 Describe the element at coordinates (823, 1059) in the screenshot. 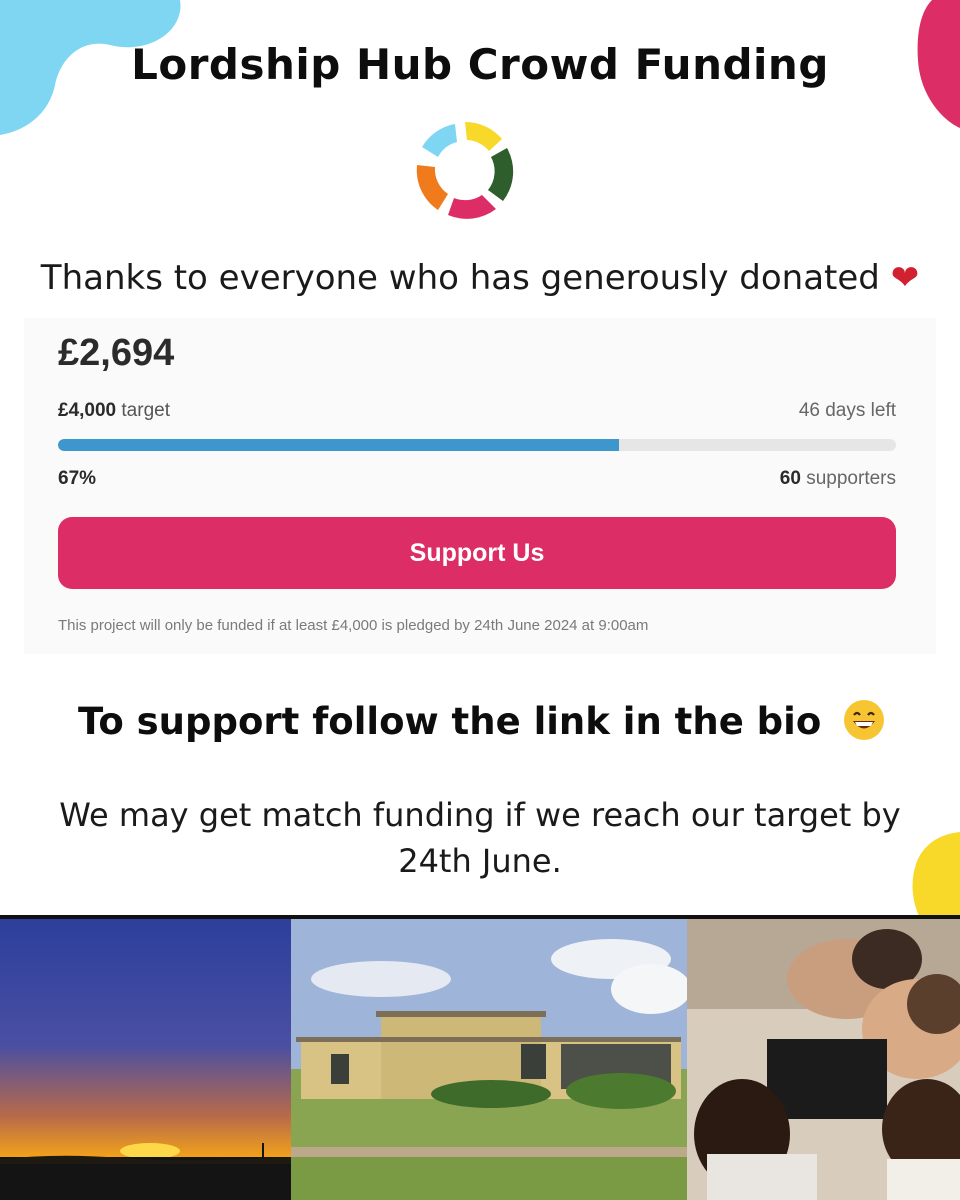

I see `laughing-group-photo` at that location.